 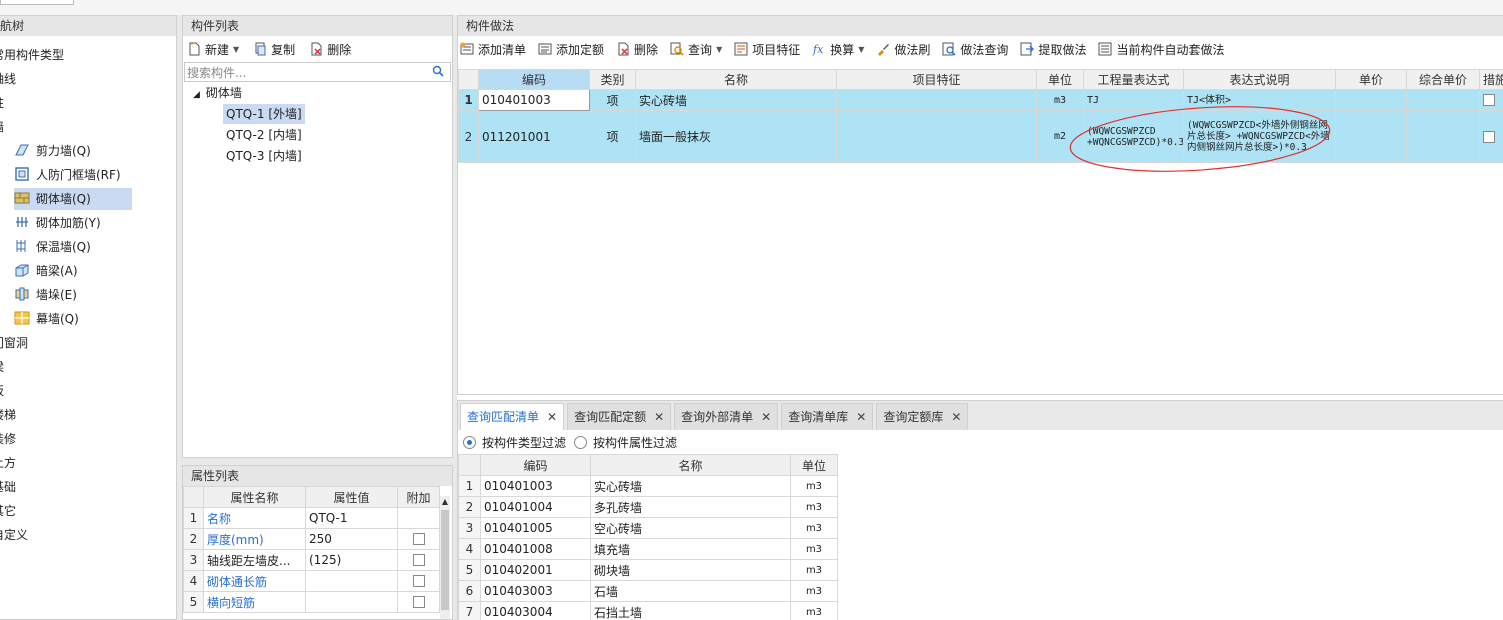 I want to click on measure-cell, so click(x=1491, y=136).